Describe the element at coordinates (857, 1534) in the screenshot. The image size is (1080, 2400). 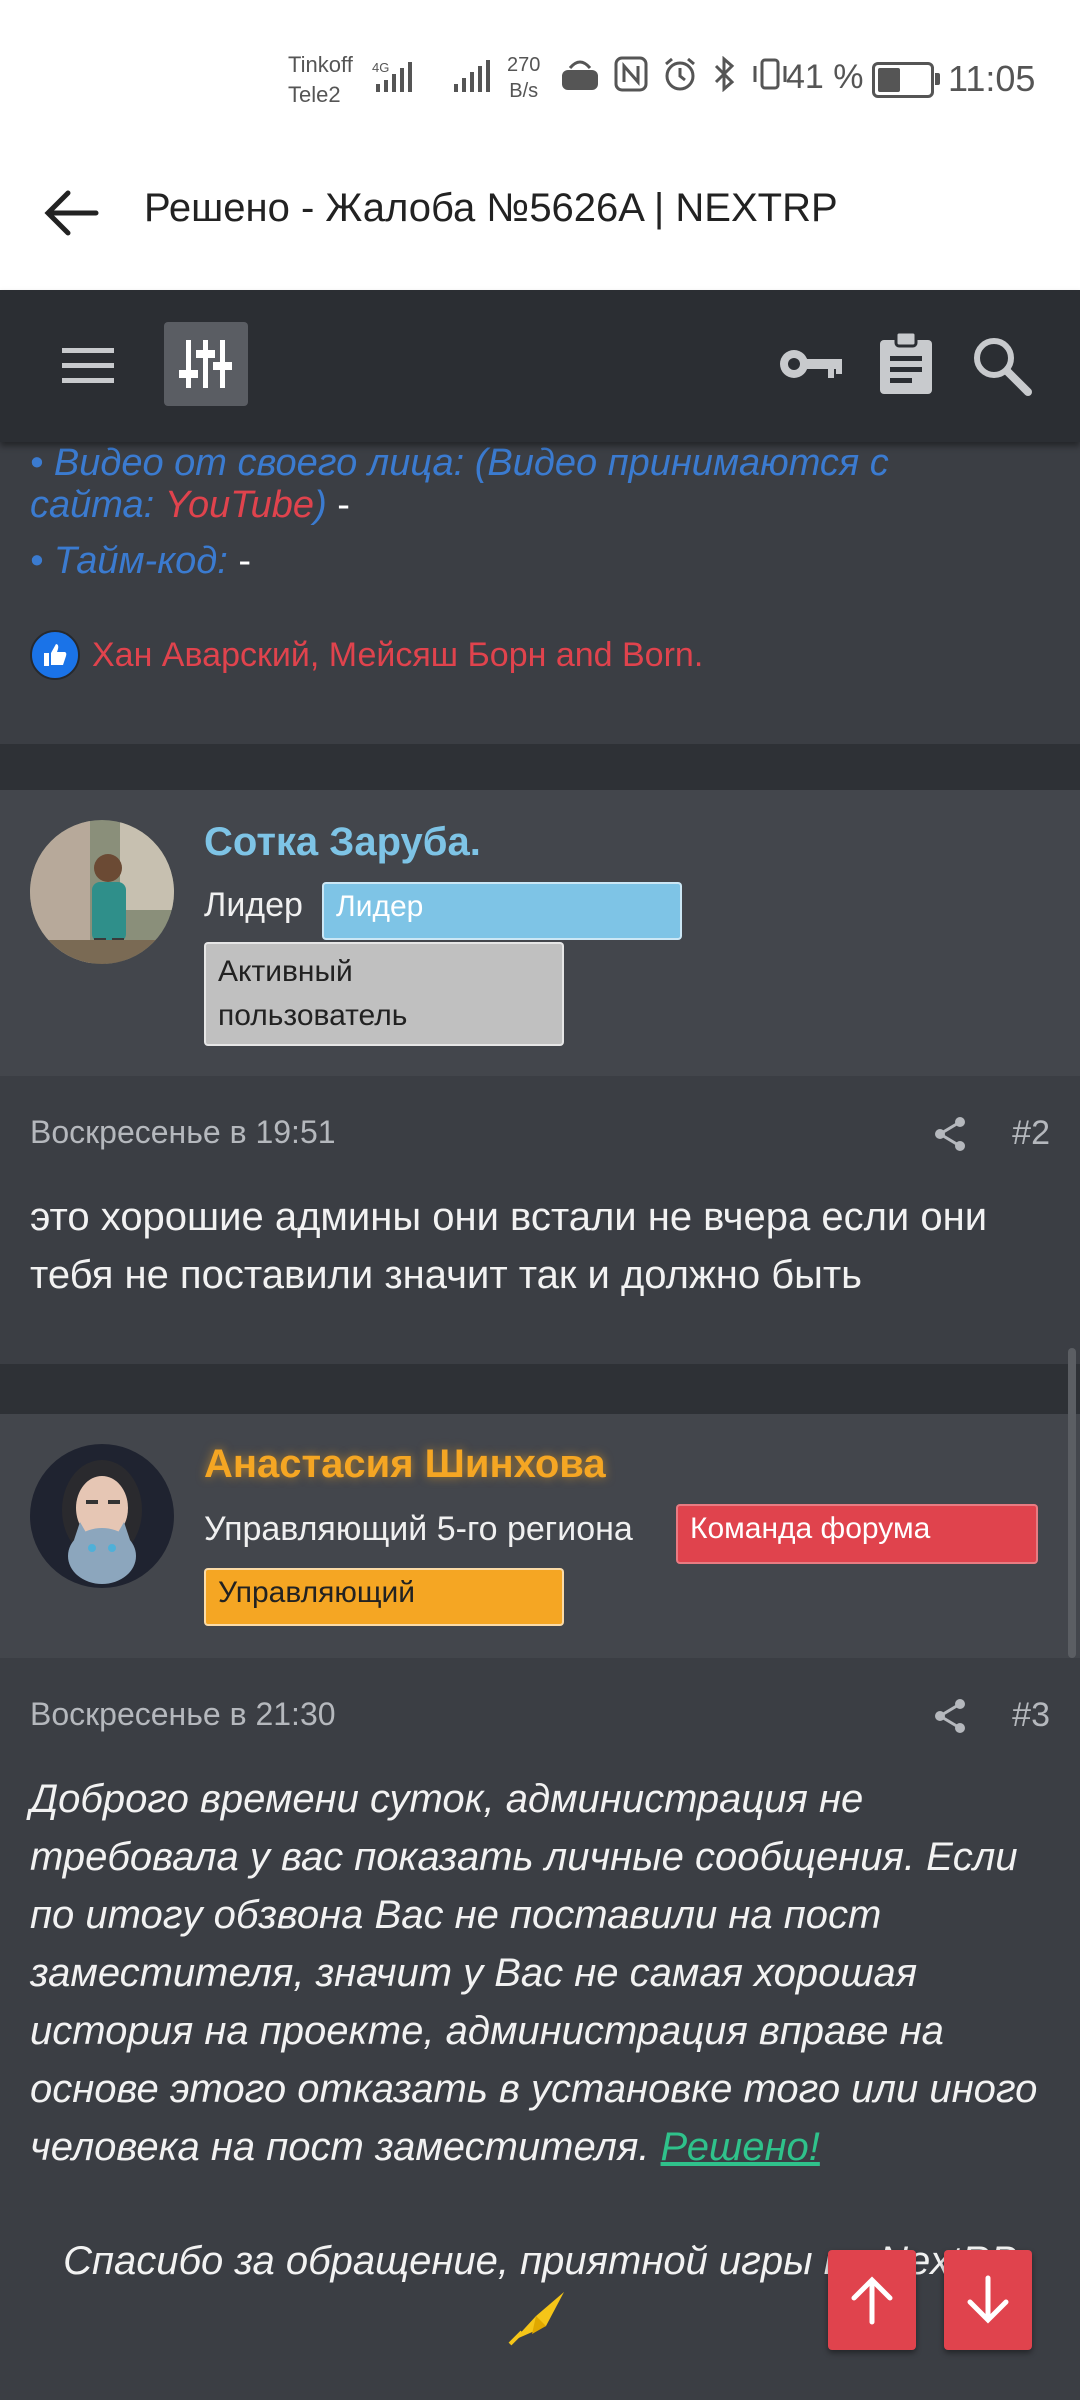
I see `user-badge-forum-team: Команда форума` at that location.